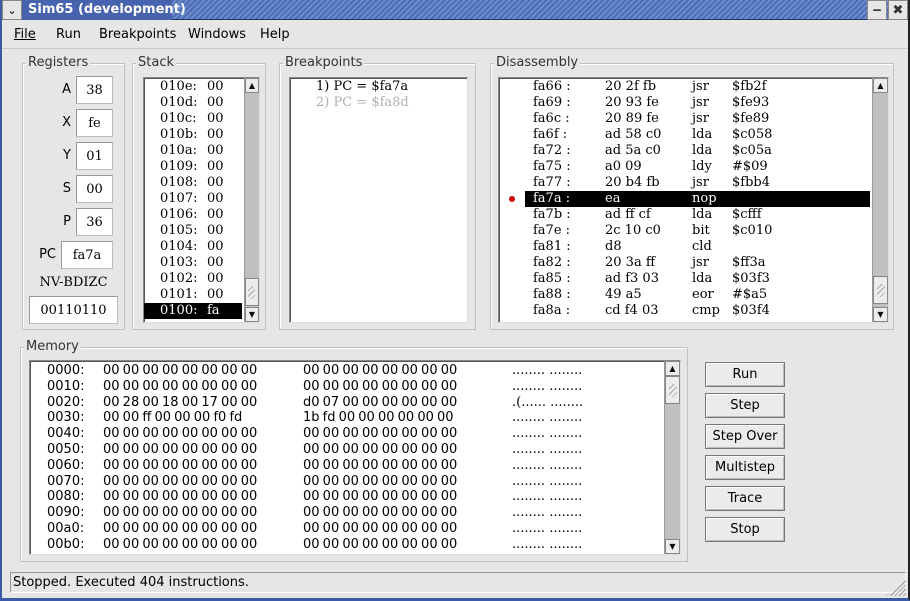  What do you see at coordinates (193, 295) in the screenshot?
I see `stack-row: 0101: 00` at bounding box center [193, 295].